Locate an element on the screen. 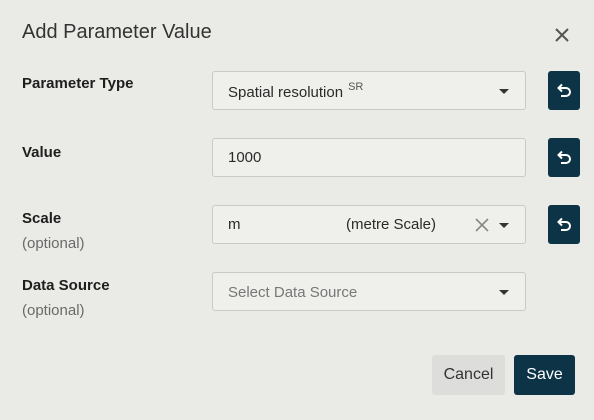  parameter-type-text: Spatial resolution is located at coordinates (286, 92).